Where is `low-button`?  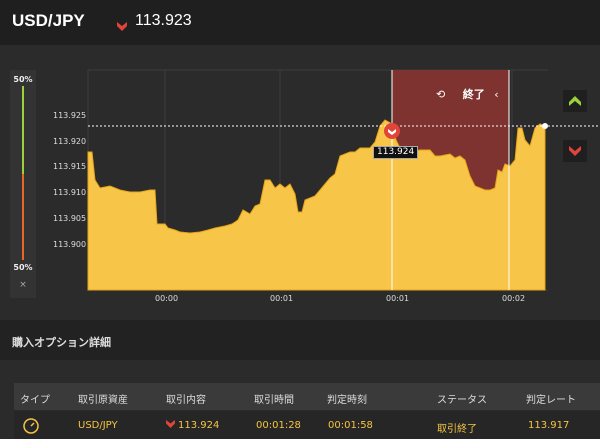
low-button is located at coordinates (575, 151).